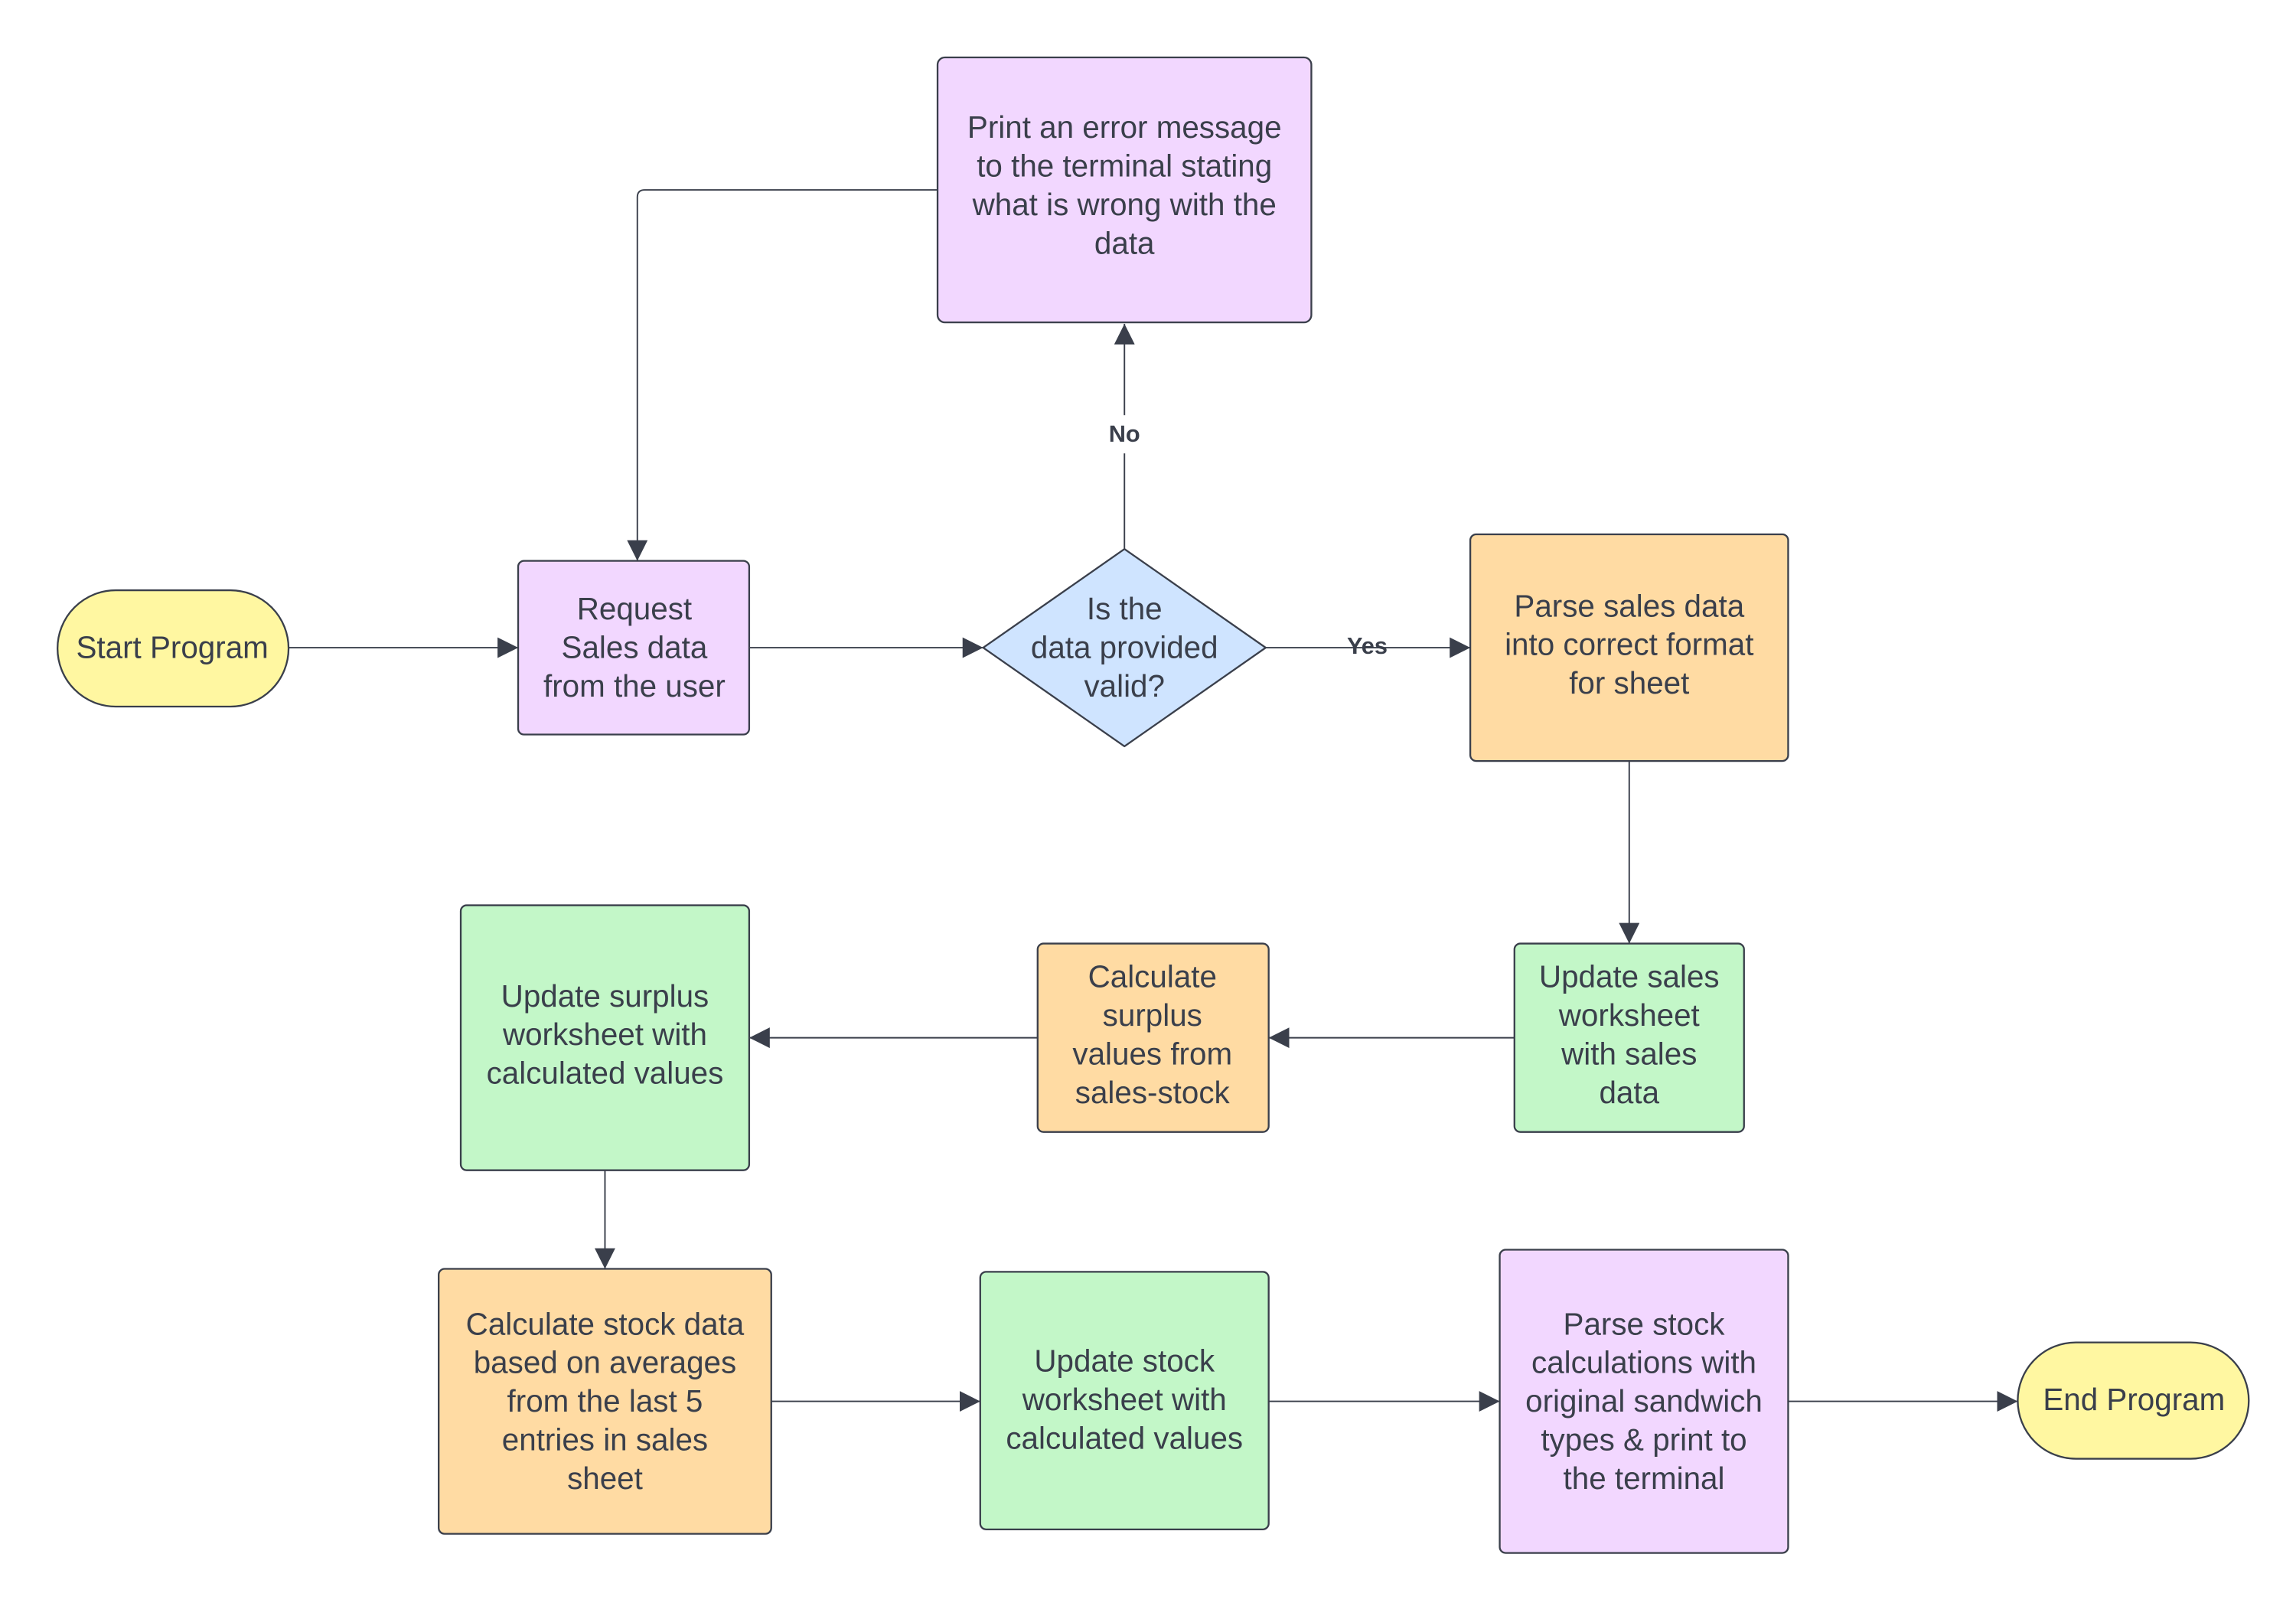 The width and height of the screenshot is (2296, 1603). I want to click on update-sales-label-line: with sales, so click(1629, 1053).